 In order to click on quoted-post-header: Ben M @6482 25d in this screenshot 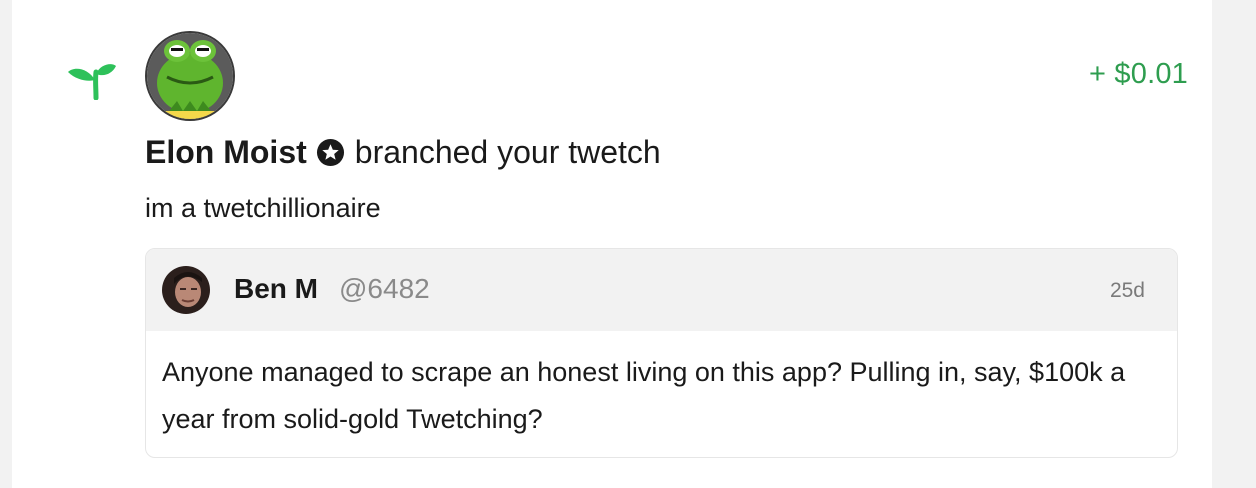, I will do `click(661, 290)`.